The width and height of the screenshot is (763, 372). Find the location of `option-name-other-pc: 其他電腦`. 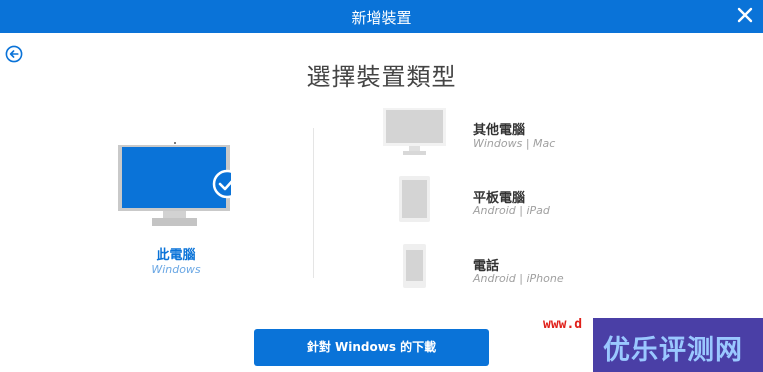

option-name-other-pc: 其他電腦 is located at coordinates (499, 130).